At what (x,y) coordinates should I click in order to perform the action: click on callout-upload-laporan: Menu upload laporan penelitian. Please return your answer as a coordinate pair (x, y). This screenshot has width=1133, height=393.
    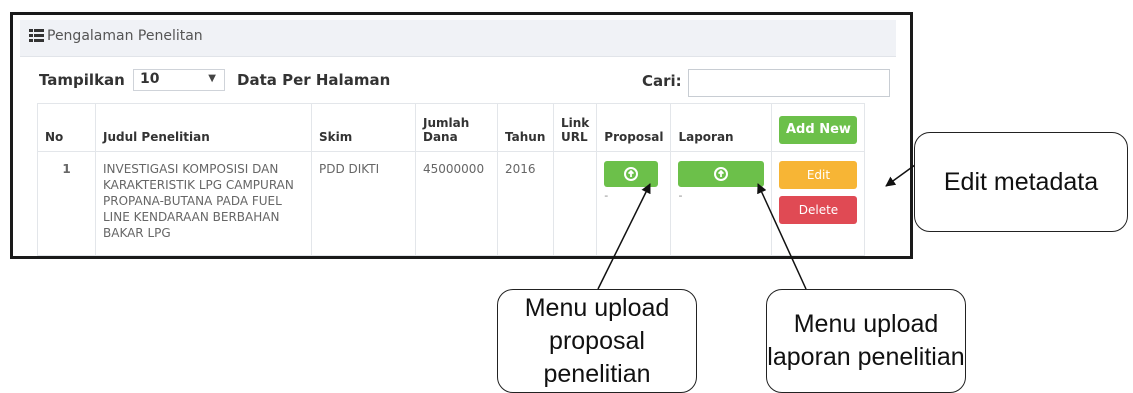
    Looking at the image, I should click on (866, 341).